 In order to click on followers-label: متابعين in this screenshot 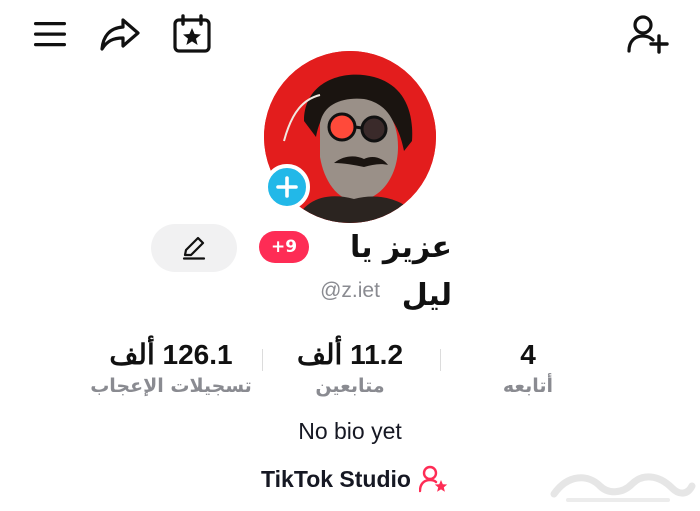, I will do `click(350, 386)`.